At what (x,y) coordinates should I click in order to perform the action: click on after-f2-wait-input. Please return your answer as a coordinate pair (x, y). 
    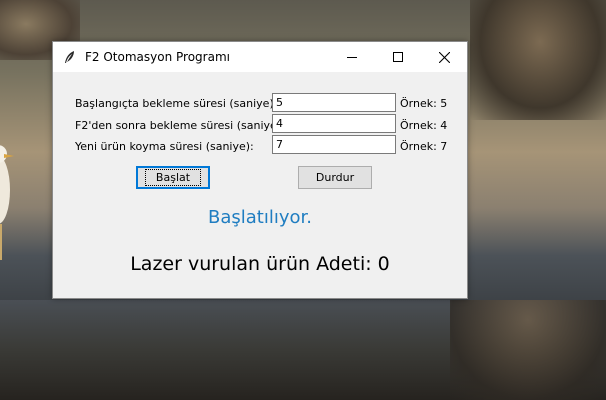
    Looking at the image, I should click on (334, 123).